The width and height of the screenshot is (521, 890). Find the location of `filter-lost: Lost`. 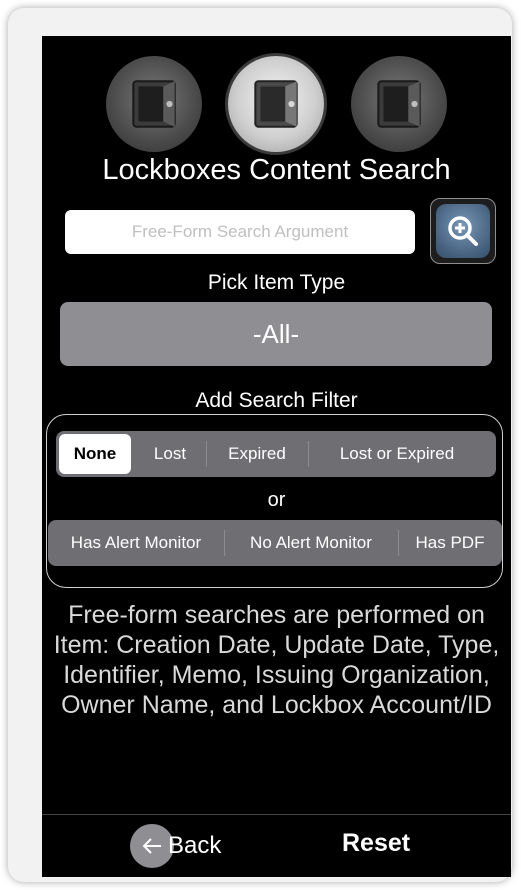

filter-lost: Lost is located at coordinates (170, 454).